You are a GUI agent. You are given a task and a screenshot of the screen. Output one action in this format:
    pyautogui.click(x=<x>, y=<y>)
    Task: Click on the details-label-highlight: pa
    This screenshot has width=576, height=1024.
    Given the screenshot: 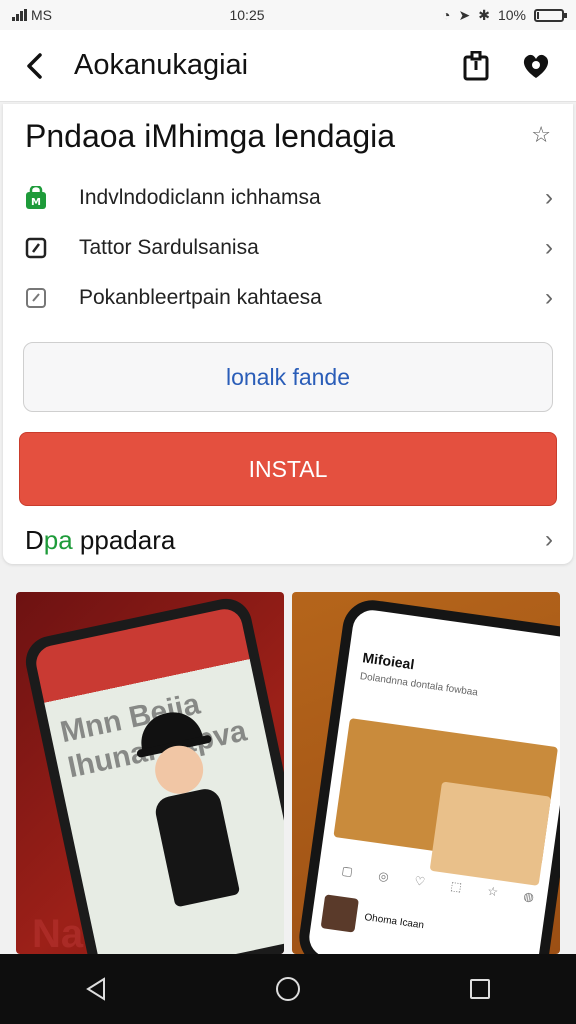 What is the action you would take?
    pyautogui.click(x=58, y=539)
    